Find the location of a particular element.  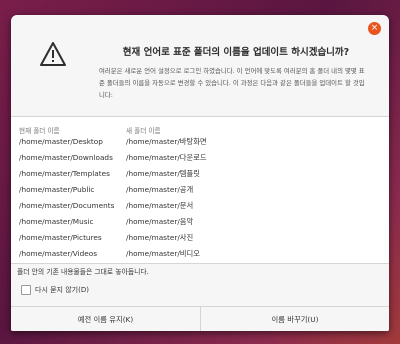

current-folder-cell: /home/master/Pictures is located at coordinates (60, 237).